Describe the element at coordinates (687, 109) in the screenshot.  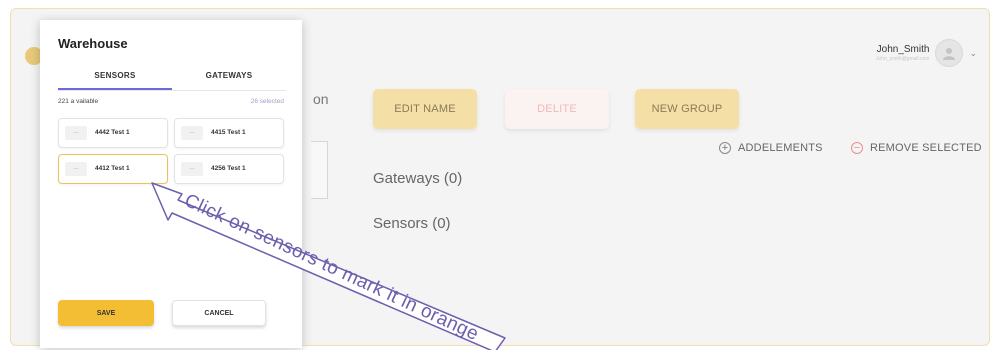
I see `new-group-button: NEW GROUP` at that location.